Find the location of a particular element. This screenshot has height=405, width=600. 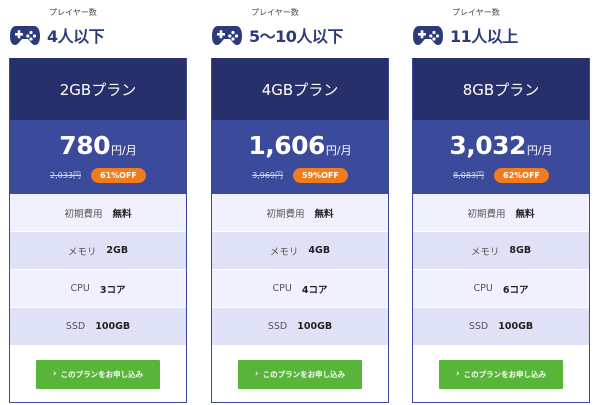

discount-line: 8,083円 62%OFF is located at coordinates (501, 175).